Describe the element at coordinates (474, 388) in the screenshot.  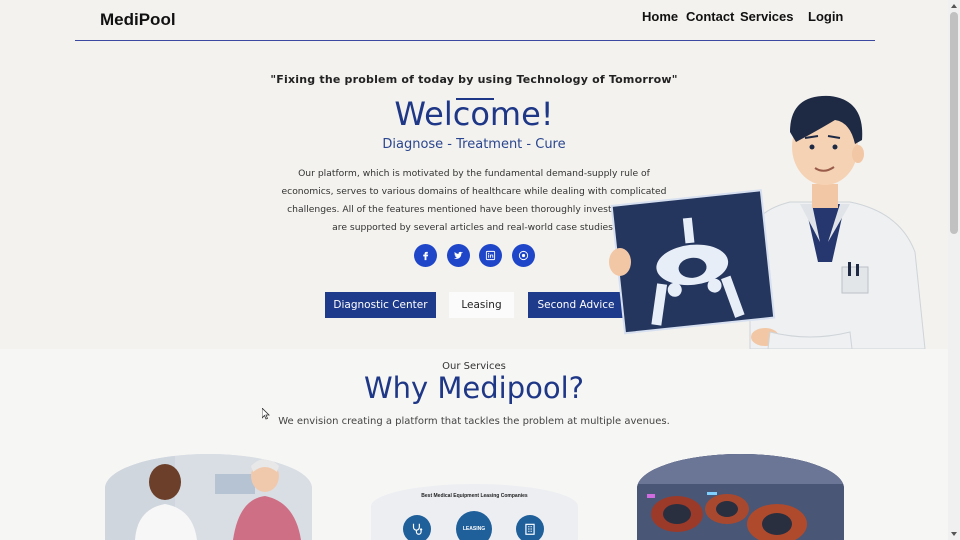
I see `services-title: Why Medipool?` at that location.